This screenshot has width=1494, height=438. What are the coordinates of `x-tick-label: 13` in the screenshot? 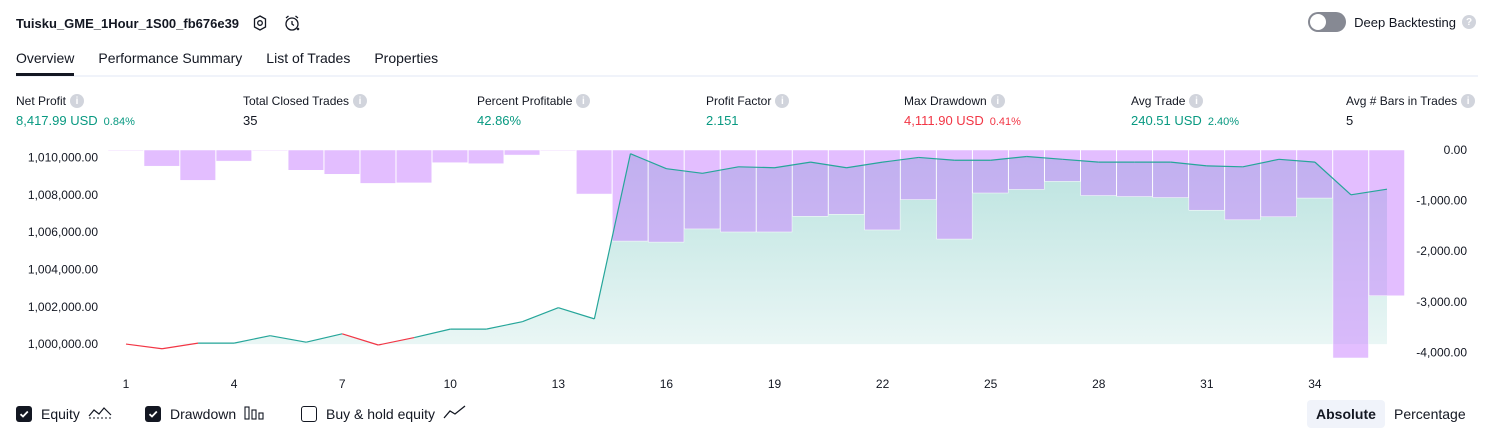 It's located at (559, 384).